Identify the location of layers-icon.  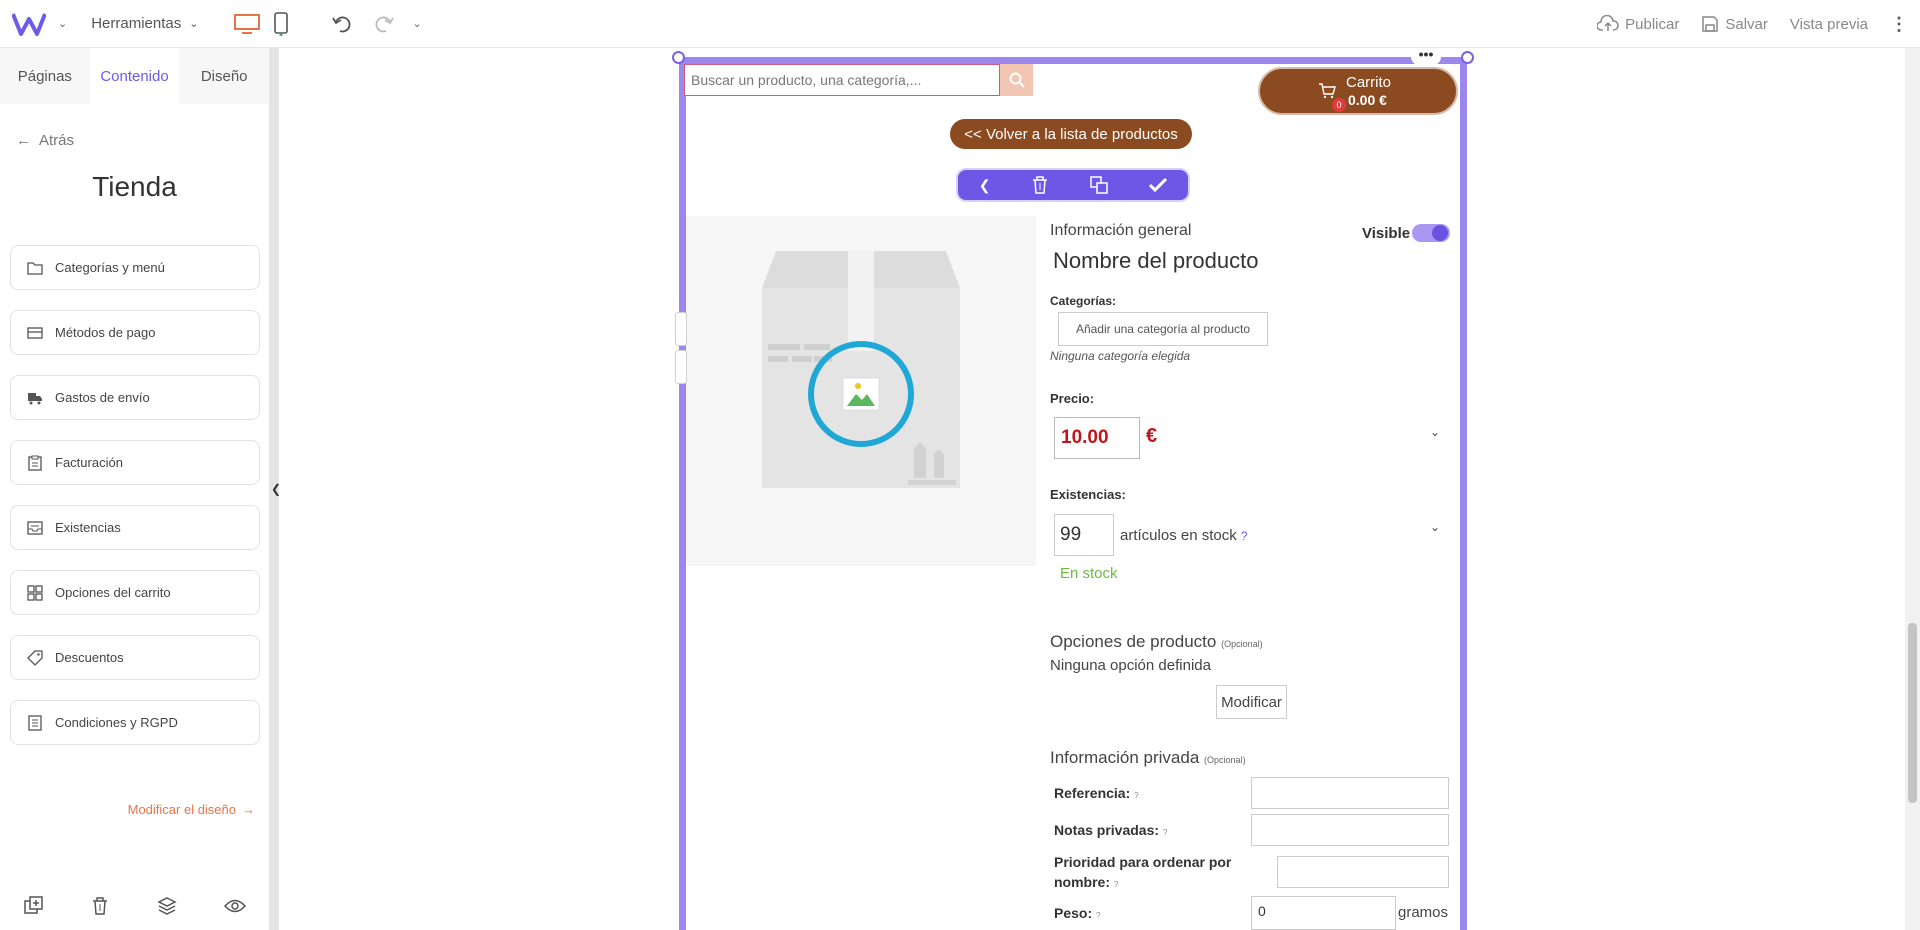
(167, 906).